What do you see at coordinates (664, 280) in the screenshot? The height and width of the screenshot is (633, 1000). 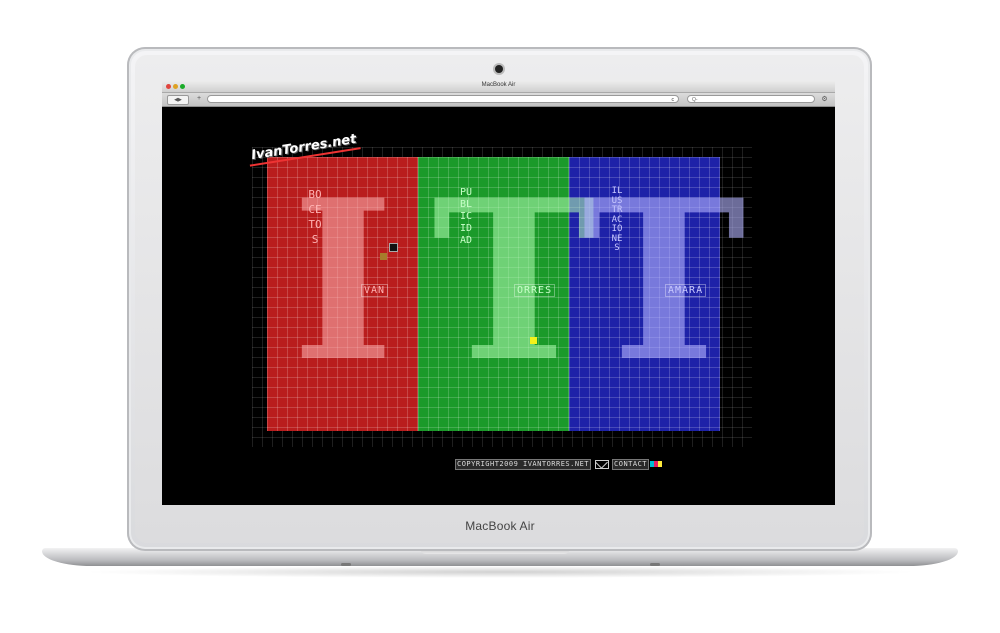 I see `big-letter-t-blue: T` at bounding box center [664, 280].